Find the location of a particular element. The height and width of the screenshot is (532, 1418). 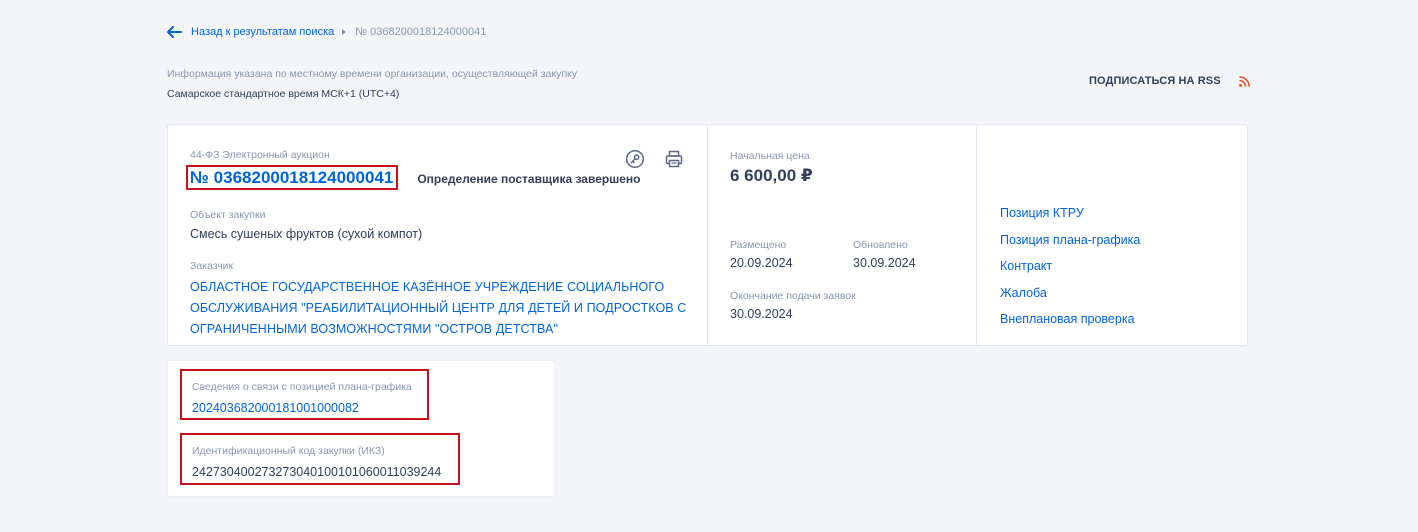

plan-position-link: 202403682000181001000082 is located at coordinates (309, 408).